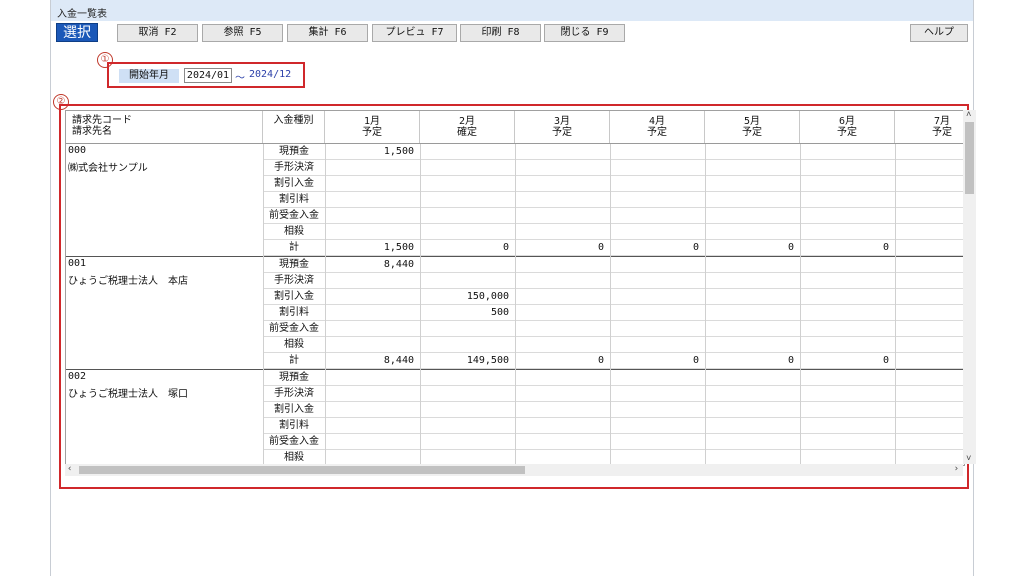 The width and height of the screenshot is (1024, 576). Describe the element at coordinates (302, 470) in the screenshot. I see `horizontal-scroll-thumb` at that location.